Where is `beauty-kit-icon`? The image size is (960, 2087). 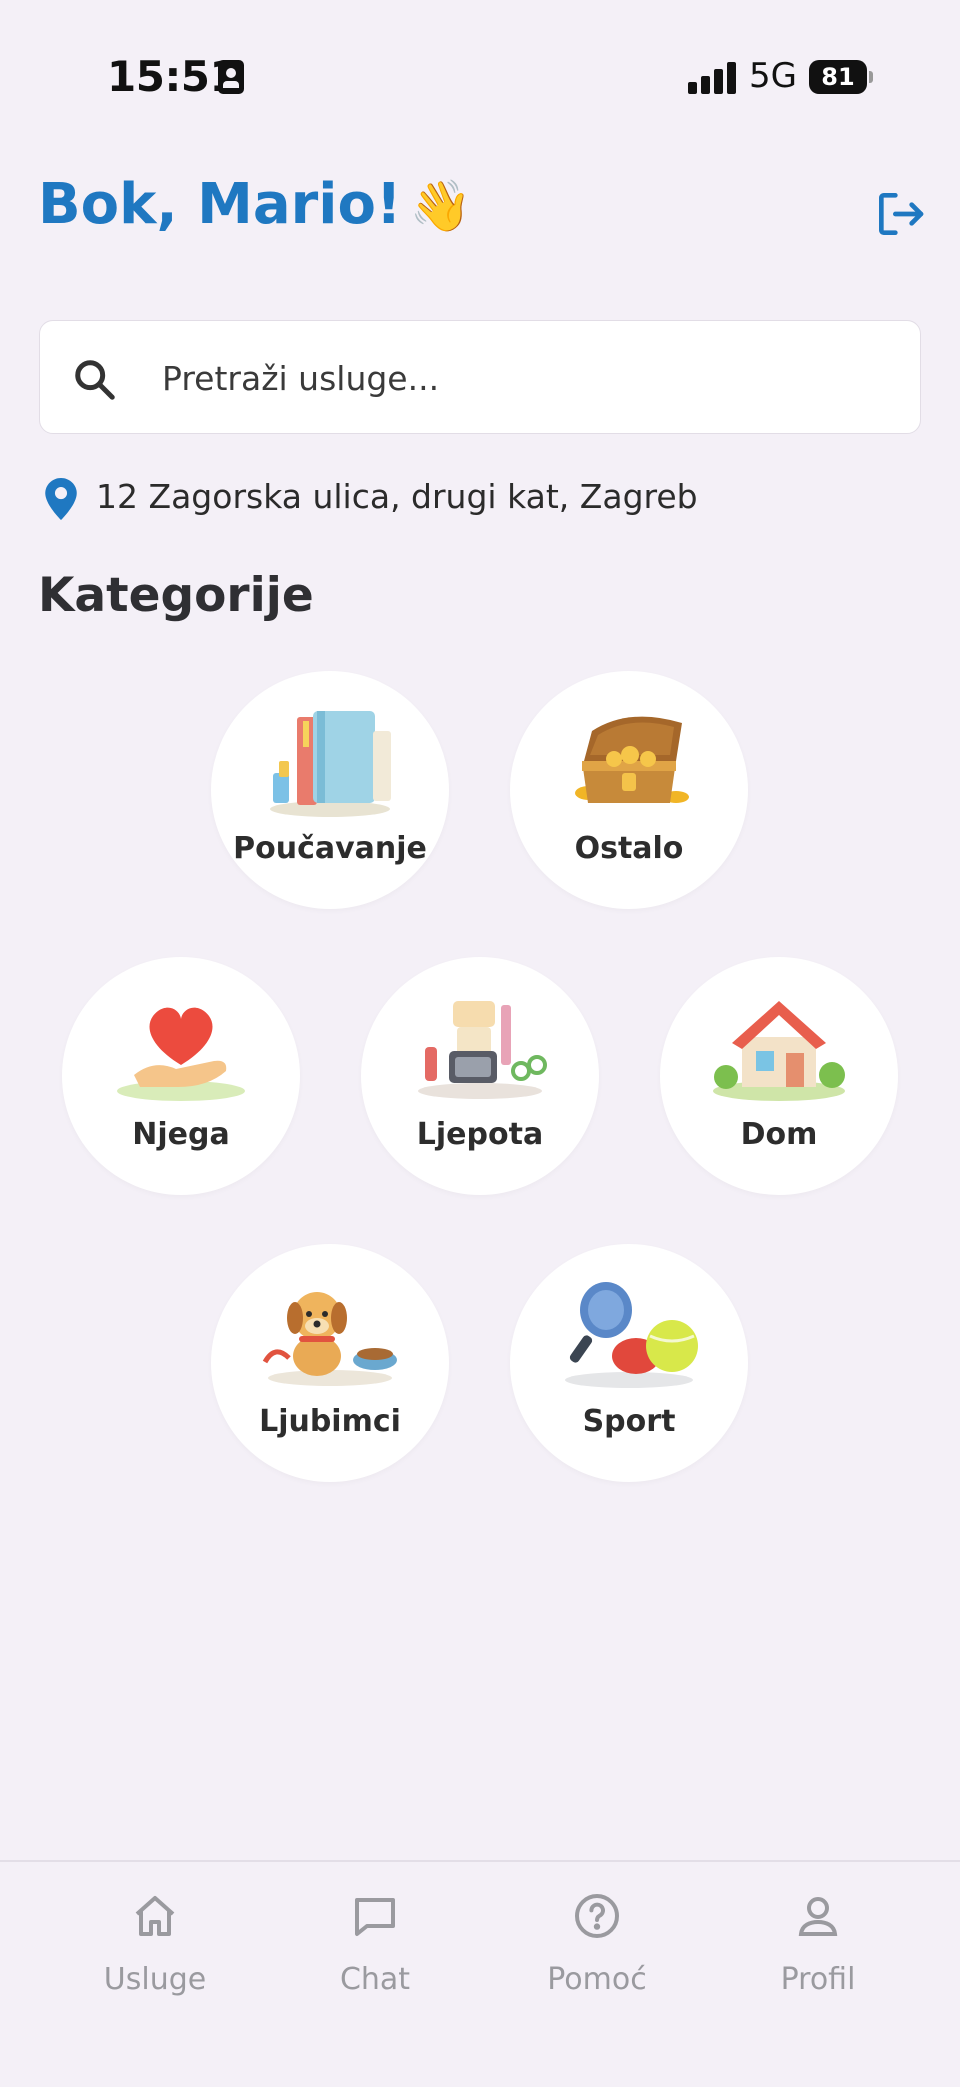 beauty-kit-icon is located at coordinates (482, 1050).